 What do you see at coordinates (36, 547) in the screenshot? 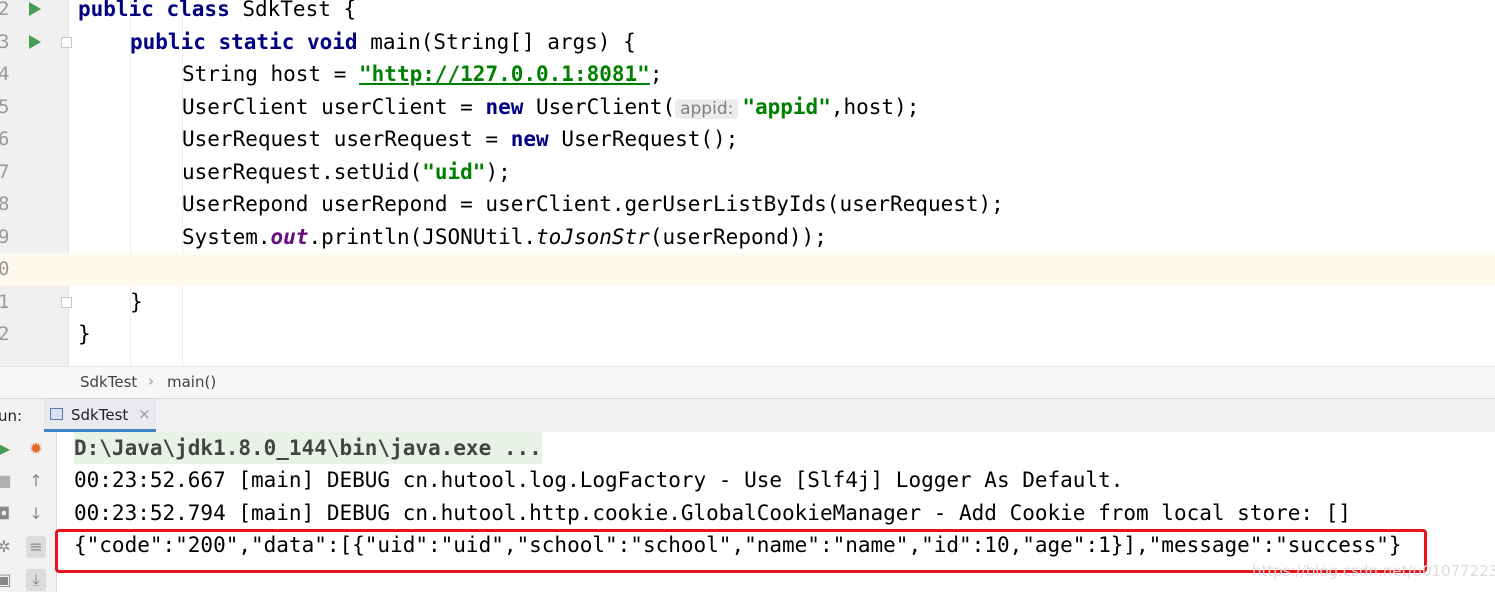
I see `soft-wrap-icon: ≡` at bounding box center [36, 547].